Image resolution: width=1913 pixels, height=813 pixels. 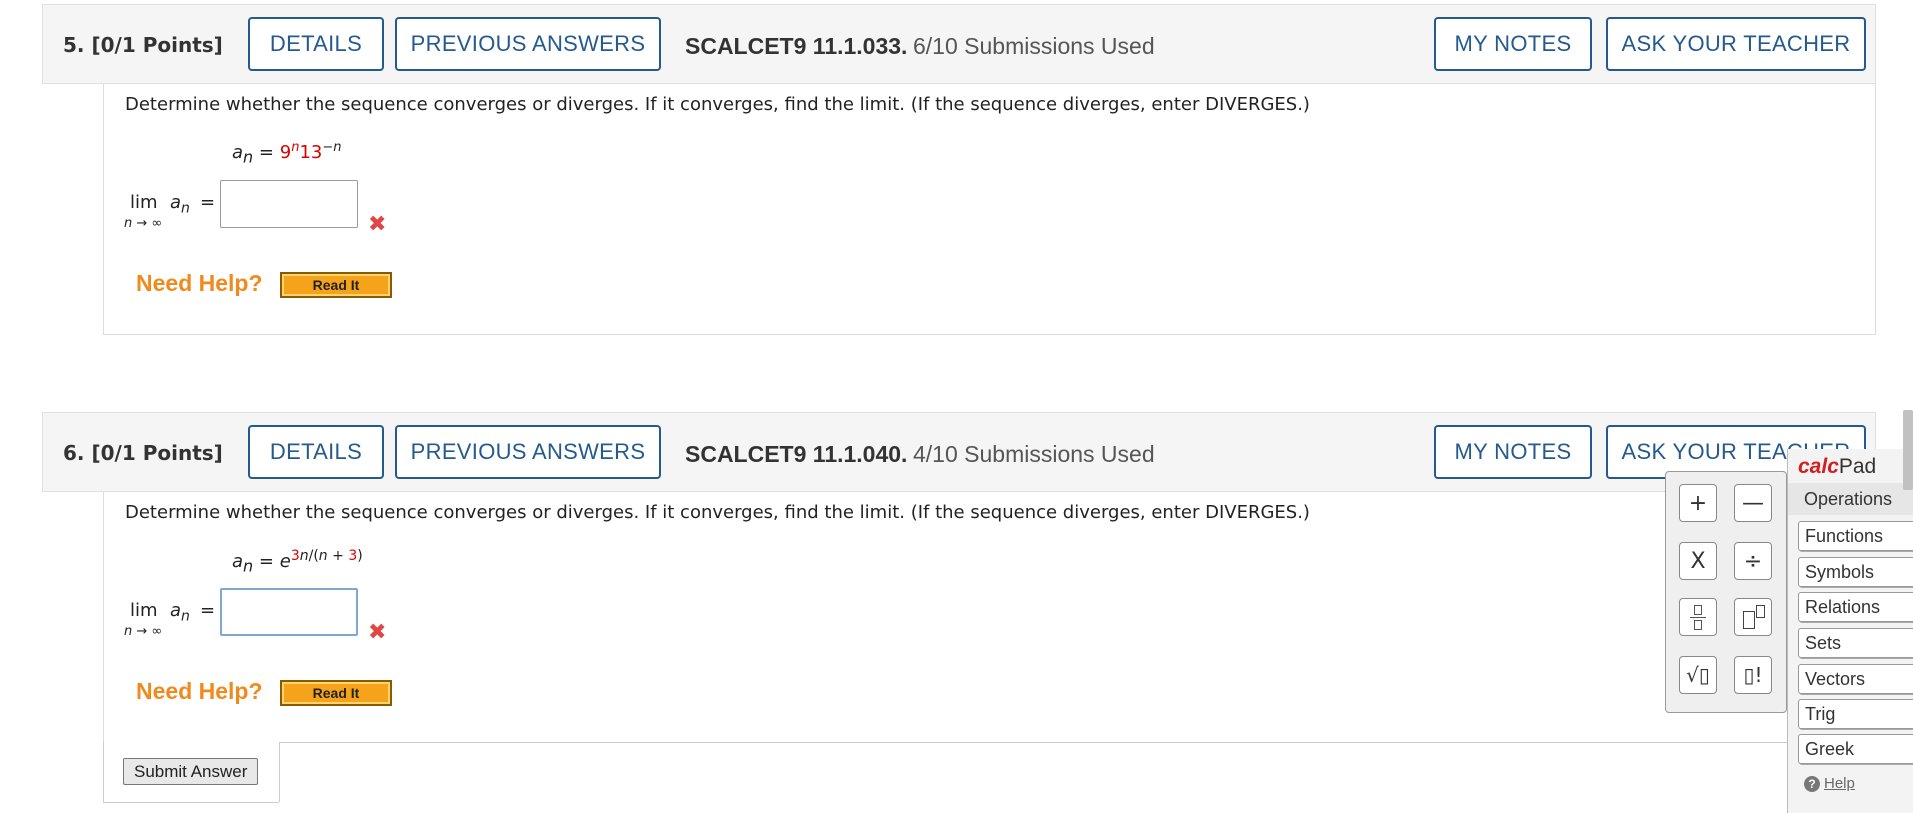 What do you see at coordinates (297, 562) in the screenshot?
I see `sequence-formula: an = e3n/(n + 3)` at bounding box center [297, 562].